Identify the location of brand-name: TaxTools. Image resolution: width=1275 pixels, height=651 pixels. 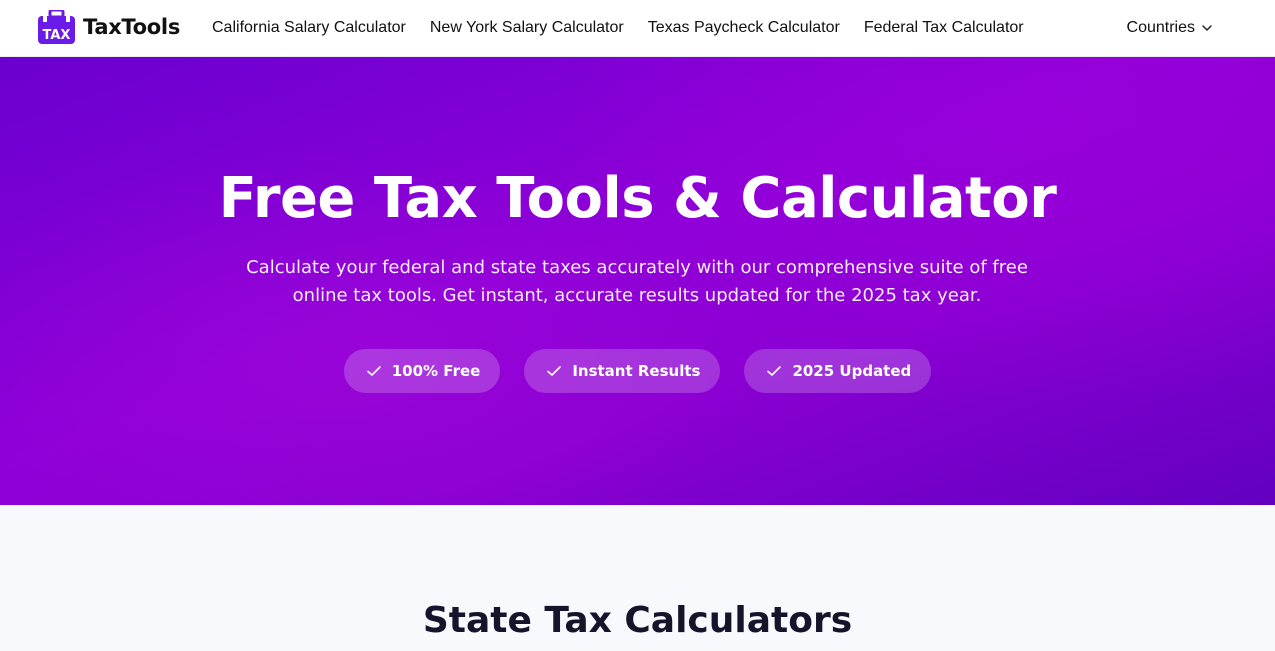
(132, 27).